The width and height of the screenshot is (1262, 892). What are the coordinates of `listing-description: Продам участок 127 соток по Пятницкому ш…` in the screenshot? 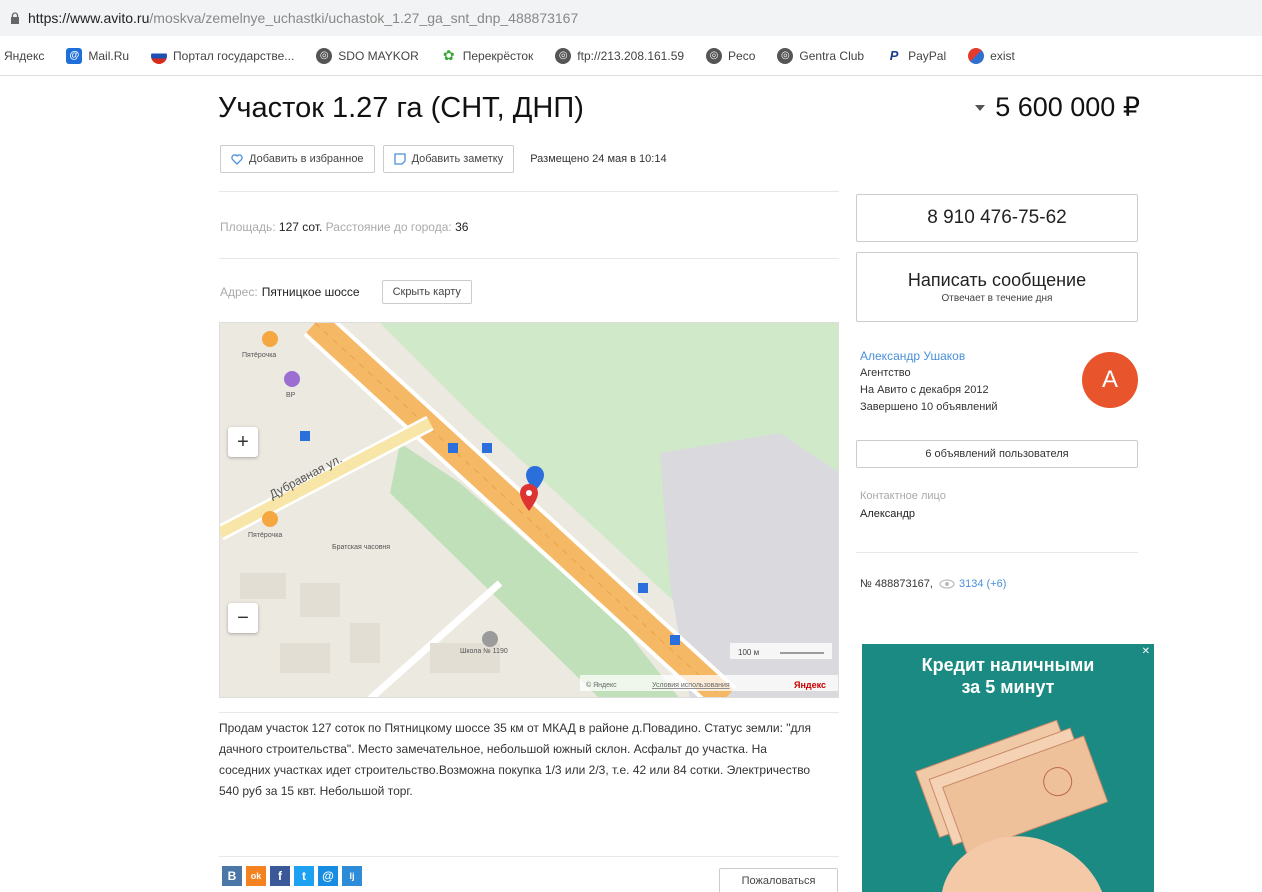 It's located at (515, 759).